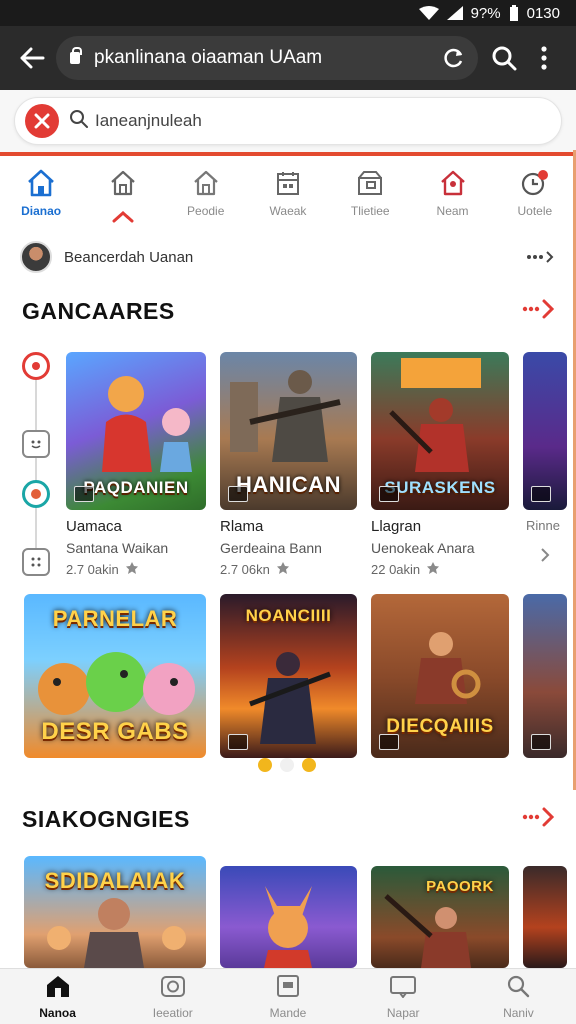  What do you see at coordinates (123, 183) in the screenshot?
I see `home-outline-icon` at bounding box center [123, 183].